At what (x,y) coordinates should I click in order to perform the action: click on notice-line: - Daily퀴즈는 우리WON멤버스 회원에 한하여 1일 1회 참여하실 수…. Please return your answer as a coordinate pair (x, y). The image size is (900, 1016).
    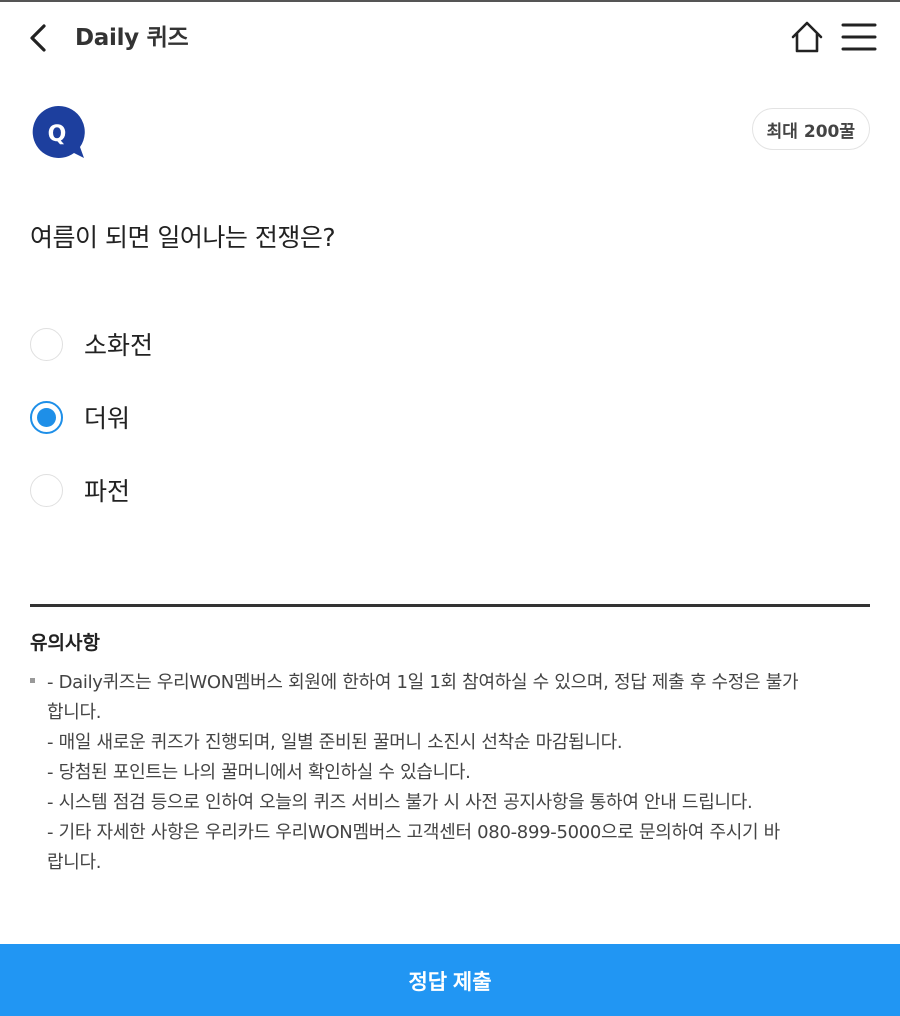
    Looking at the image, I should click on (423, 682).